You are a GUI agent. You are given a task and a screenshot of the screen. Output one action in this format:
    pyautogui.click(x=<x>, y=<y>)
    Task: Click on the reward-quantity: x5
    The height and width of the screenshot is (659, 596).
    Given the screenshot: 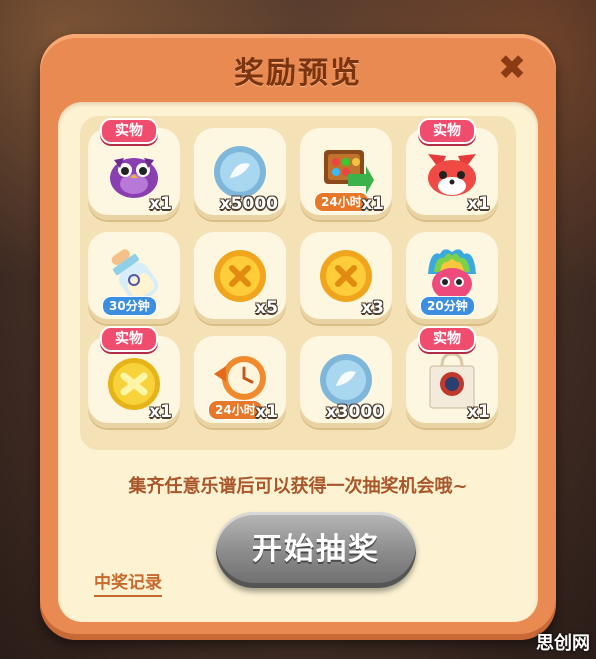 What is the action you would take?
    pyautogui.click(x=266, y=308)
    